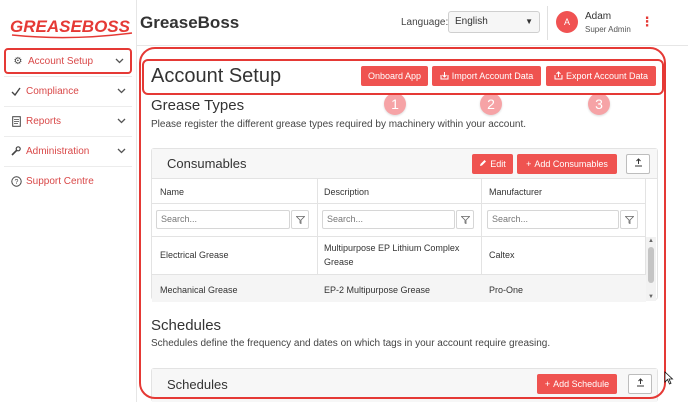 This screenshot has width=688, height=402. What do you see at coordinates (471, 21) in the screenshot?
I see `language-value: English` at bounding box center [471, 21].